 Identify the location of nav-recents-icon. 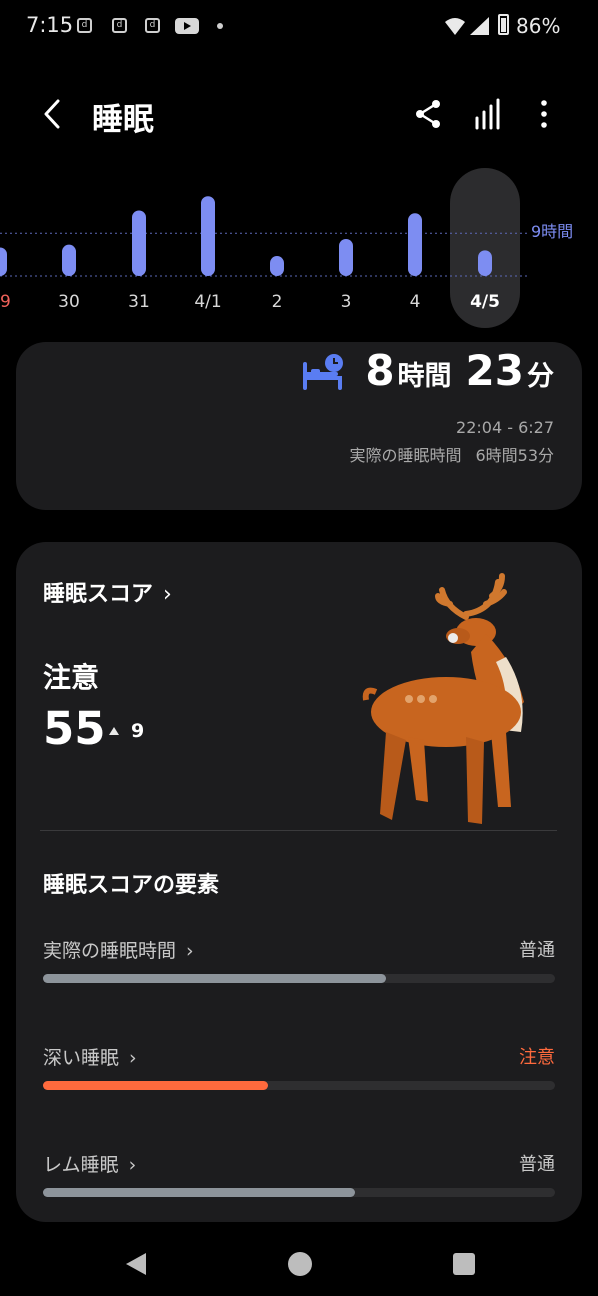
(464, 1264).